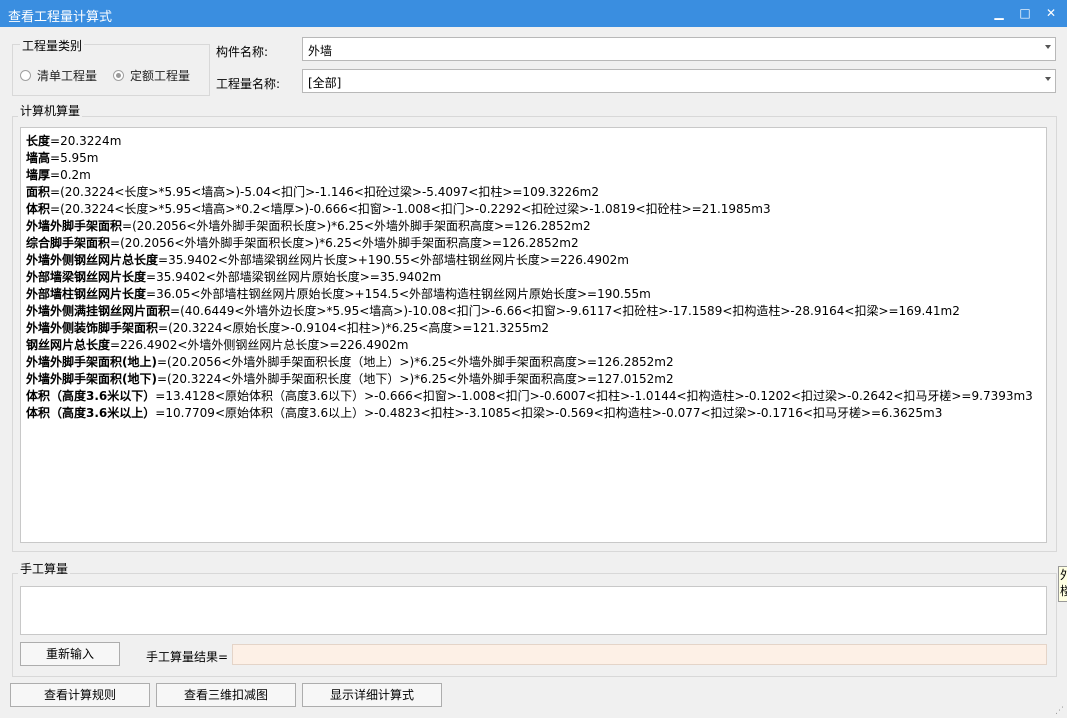  I want to click on calc-line-name: 外墙外侧满挂钢丝网片面积, so click(98, 311).